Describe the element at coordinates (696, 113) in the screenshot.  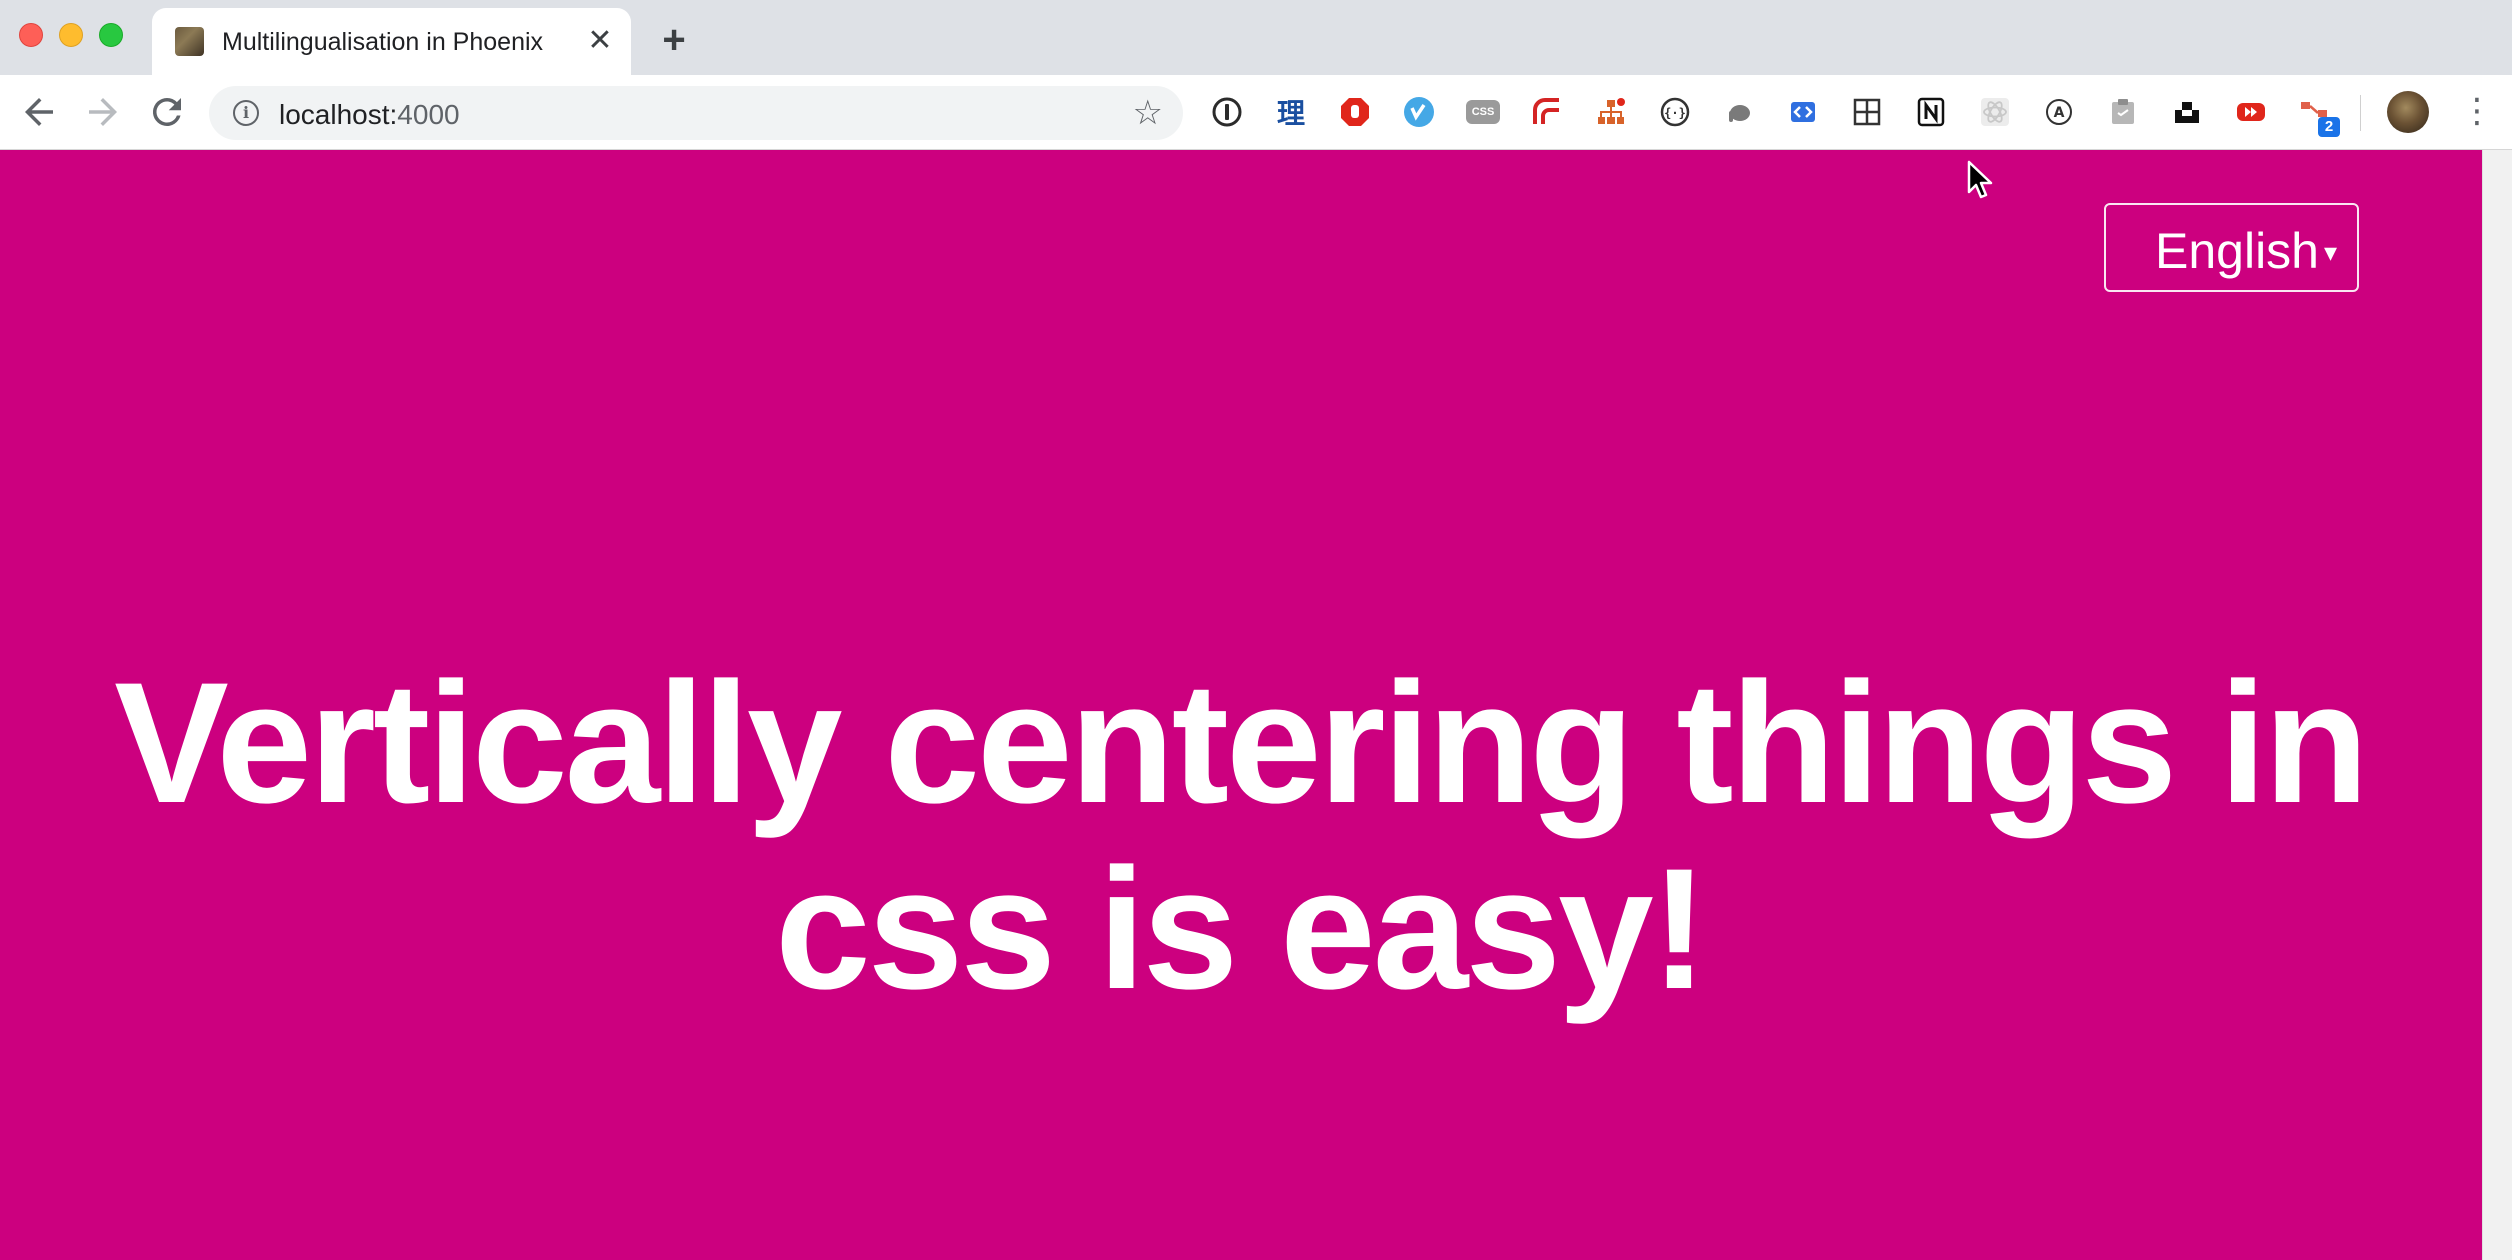
I see `address-bar: i localhost:4000 ☆` at that location.